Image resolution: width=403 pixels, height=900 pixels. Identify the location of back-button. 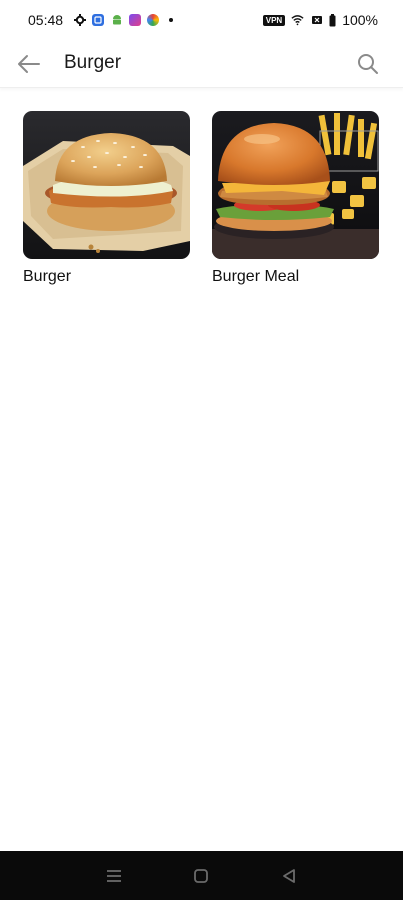
(29, 64).